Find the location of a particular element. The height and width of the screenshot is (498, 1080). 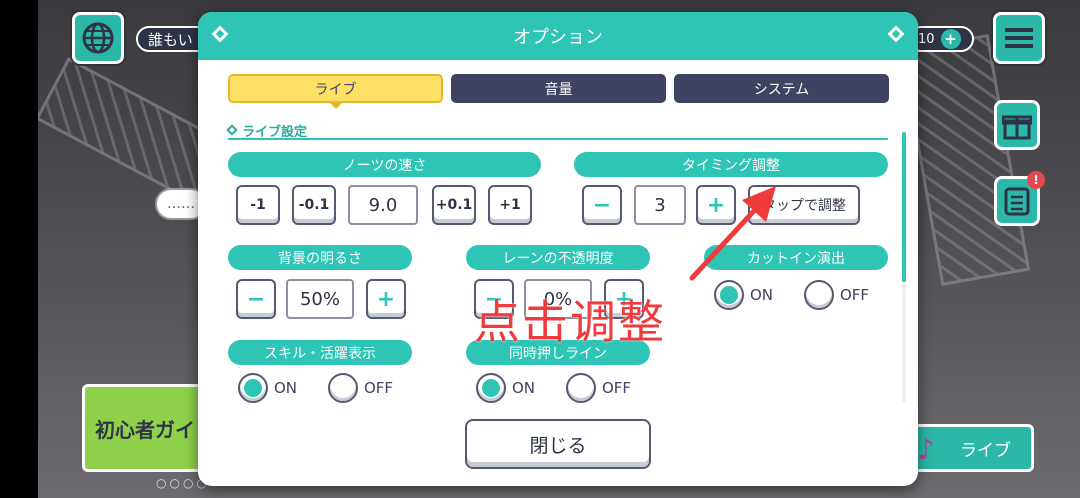

tab-bar: ライブ 音量 システム is located at coordinates (558, 91).